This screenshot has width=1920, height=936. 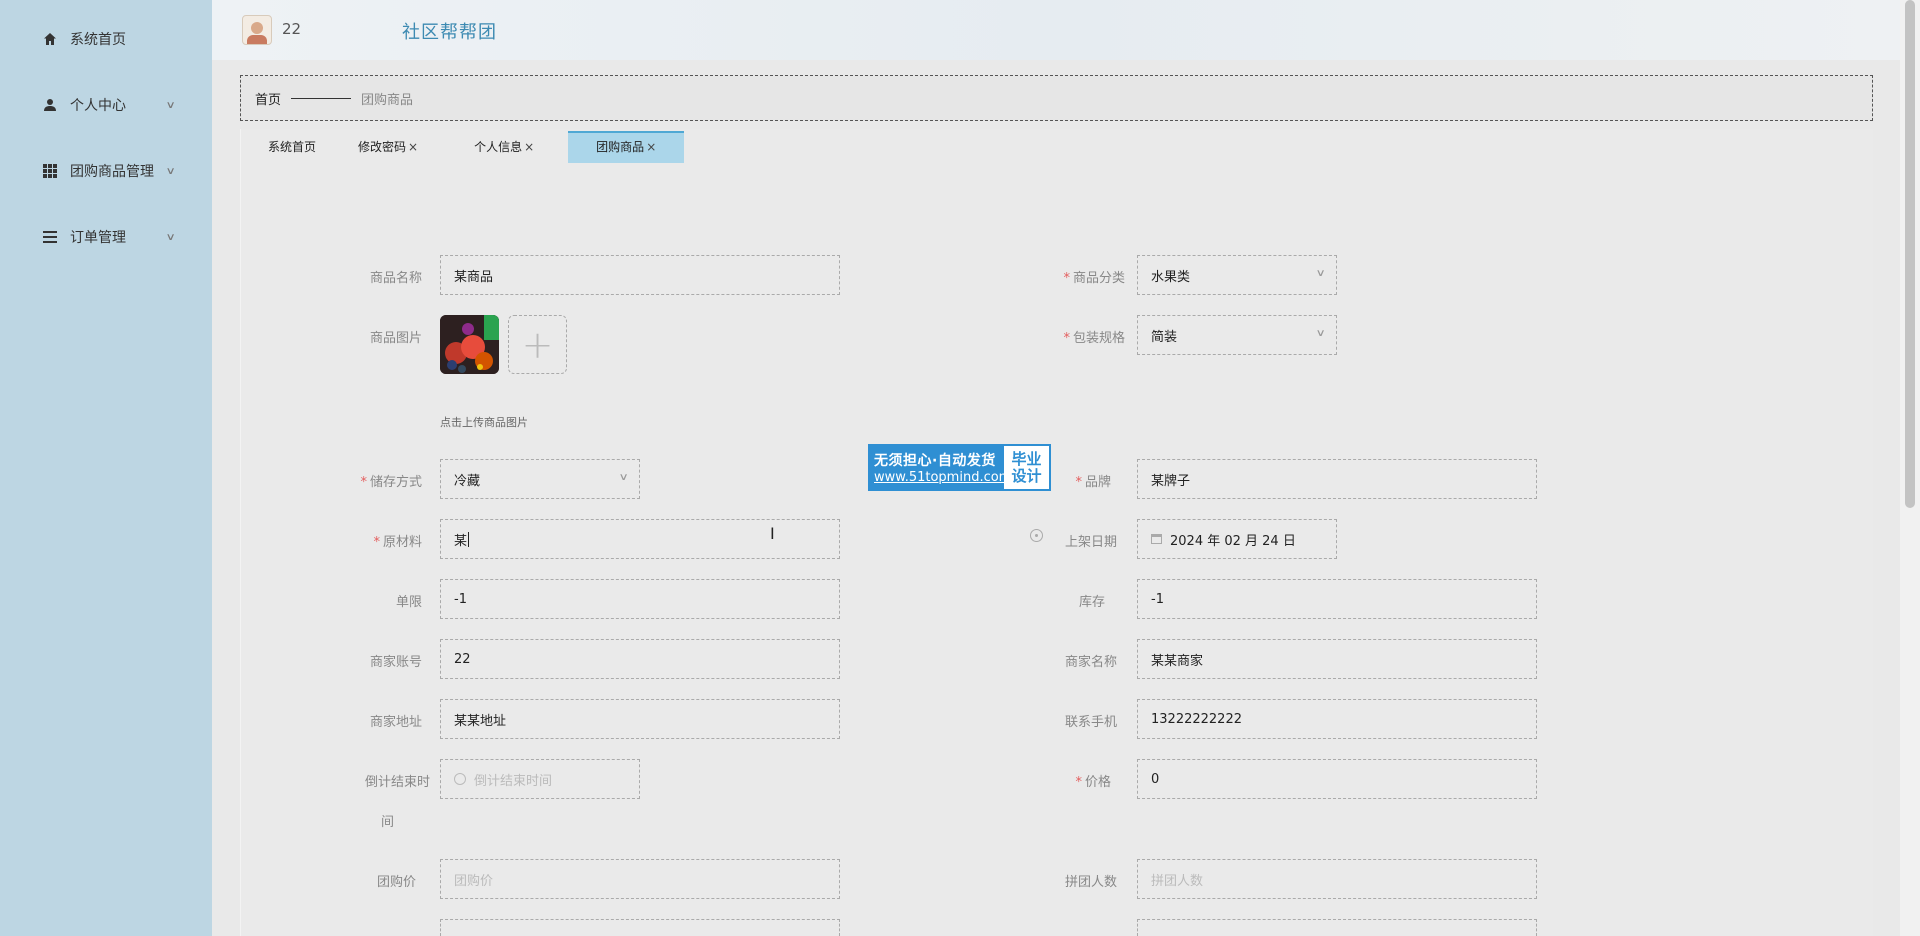 What do you see at coordinates (1237, 335) in the screenshot?
I see `pack-select: 简装 ∨` at bounding box center [1237, 335].